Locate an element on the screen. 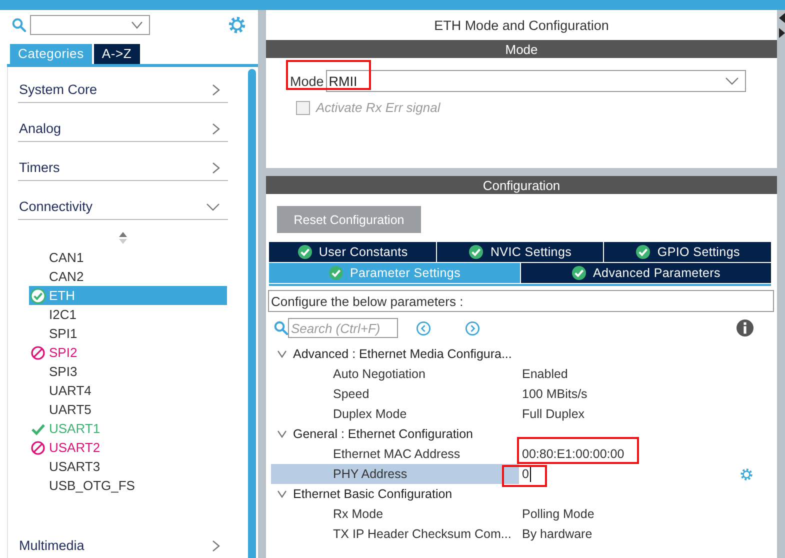 This screenshot has height=558, width=785. peripheral-item: USART3 is located at coordinates (128, 466).